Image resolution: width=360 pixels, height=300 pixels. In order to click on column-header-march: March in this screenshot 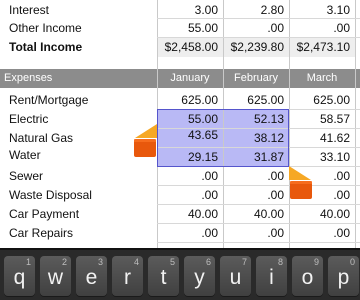, I will do `click(322, 78)`.